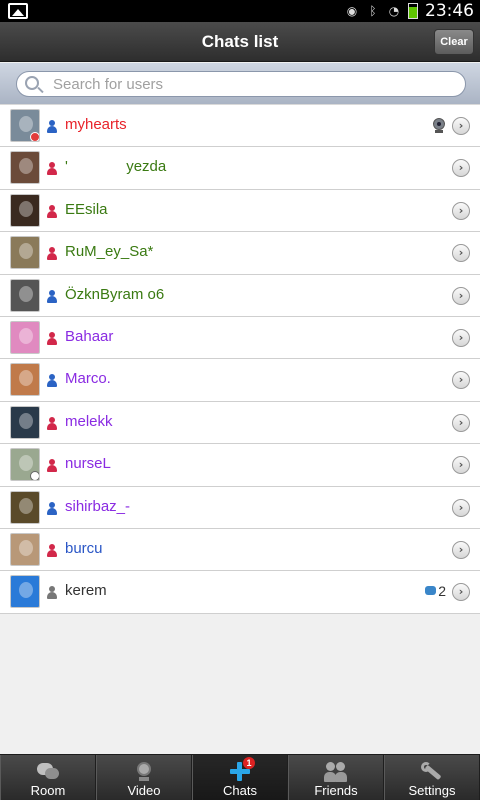  What do you see at coordinates (432, 790) in the screenshot?
I see `tab-label: Settings` at bounding box center [432, 790].